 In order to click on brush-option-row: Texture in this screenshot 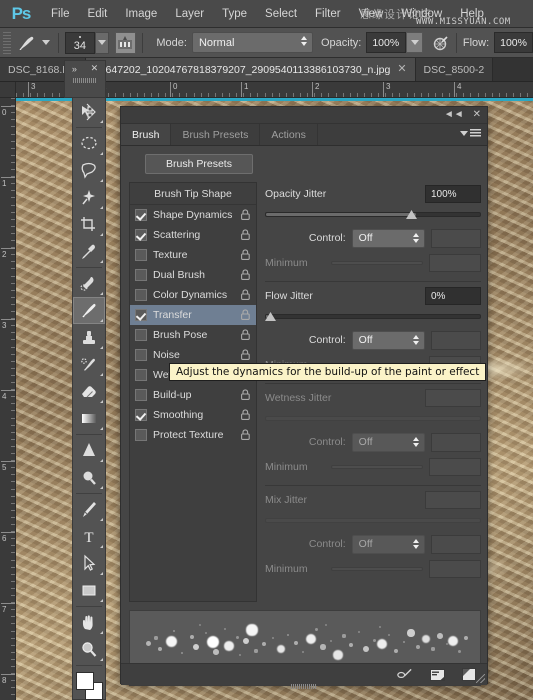, I will do `click(193, 255)`.